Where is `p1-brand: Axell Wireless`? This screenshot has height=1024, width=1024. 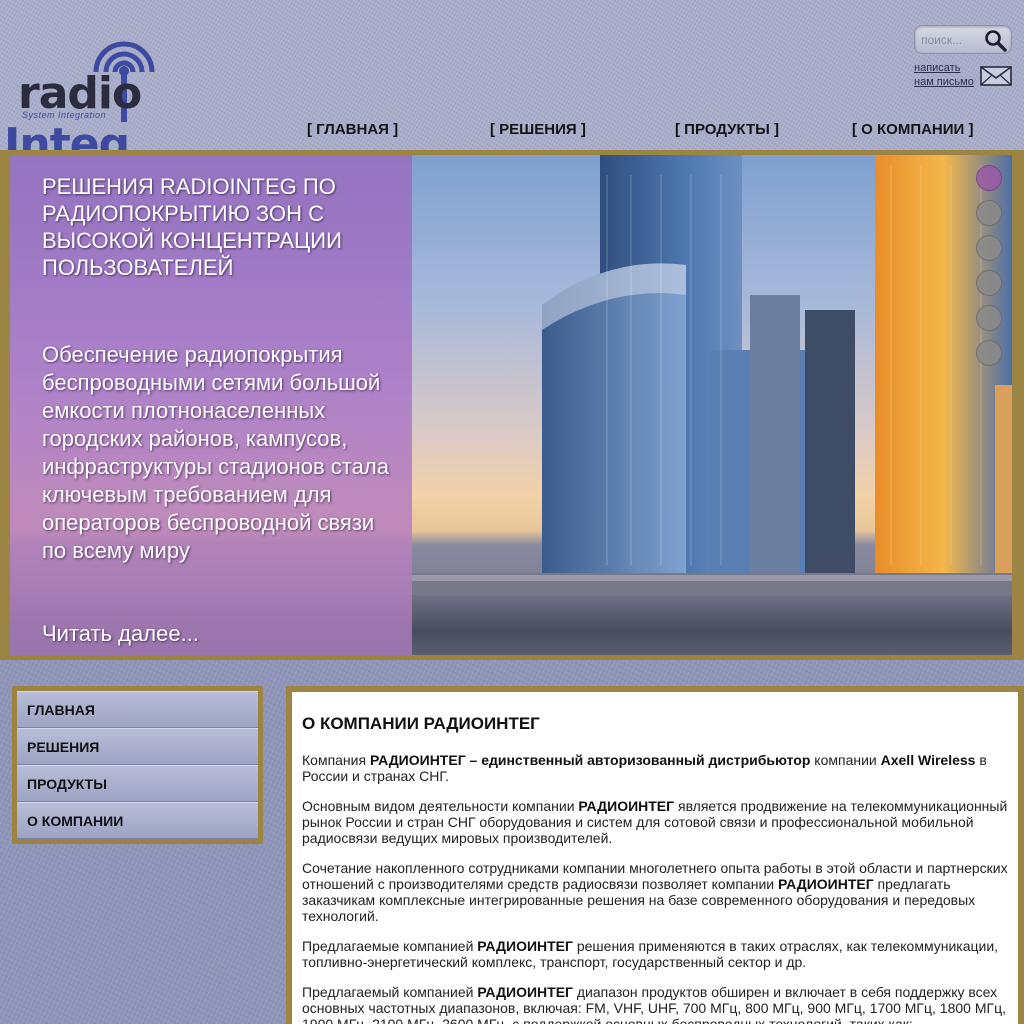 p1-brand: Axell Wireless is located at coordinates (928, 760).